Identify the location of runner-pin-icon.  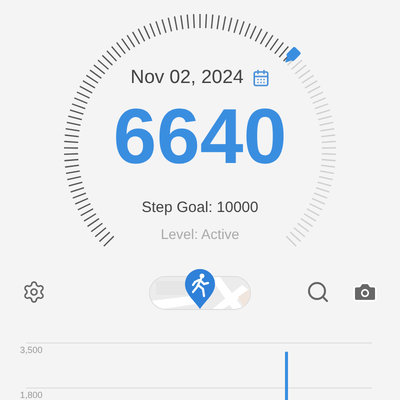
(200, 289).